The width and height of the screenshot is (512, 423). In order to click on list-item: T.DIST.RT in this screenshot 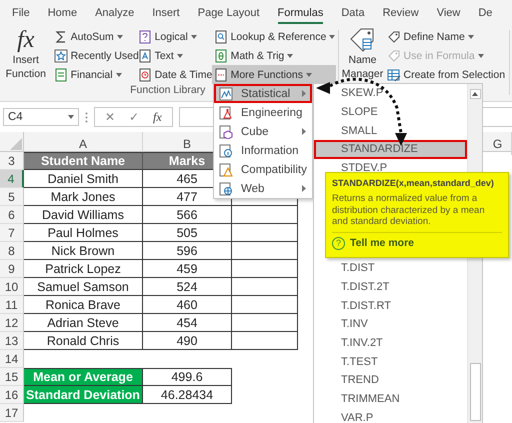, I will do `click(390, 305)`.